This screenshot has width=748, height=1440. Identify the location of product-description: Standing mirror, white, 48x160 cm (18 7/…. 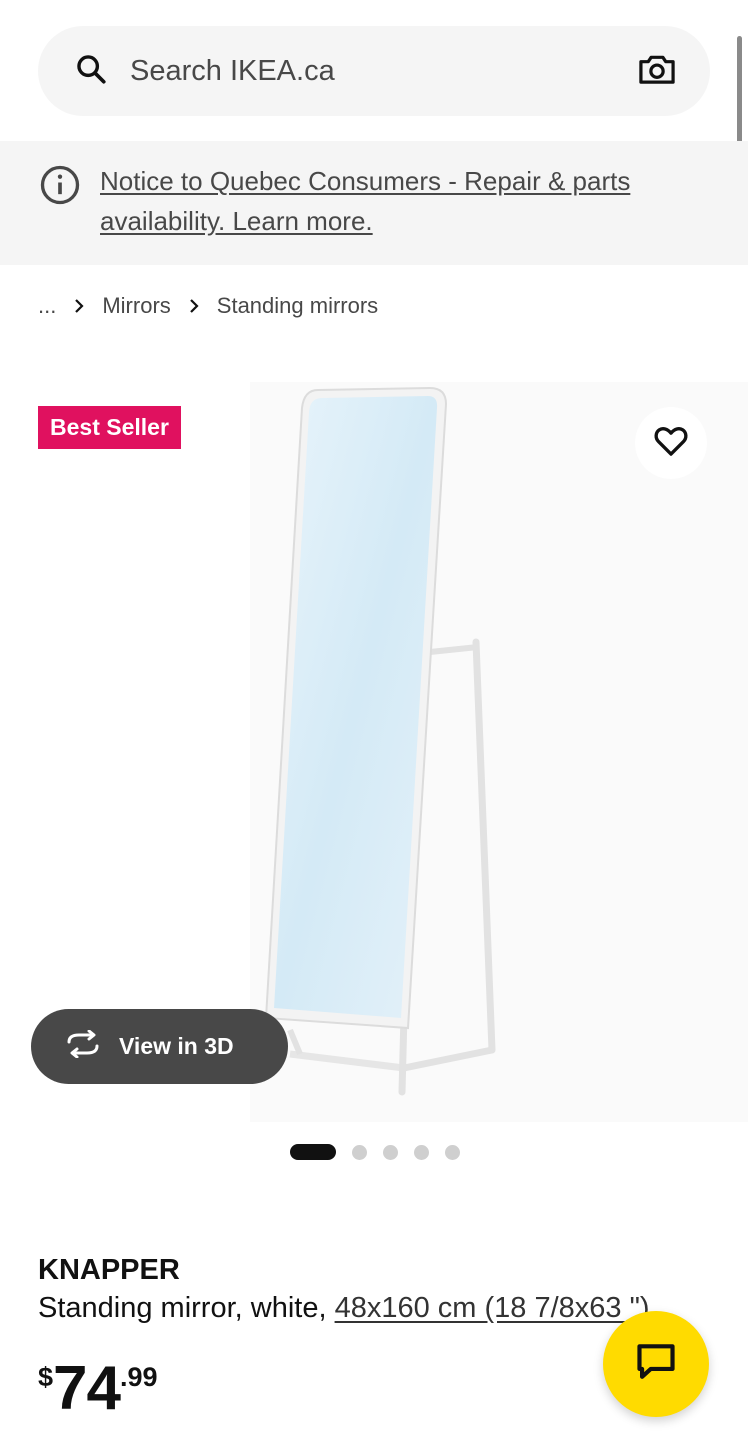
(344, 1308).